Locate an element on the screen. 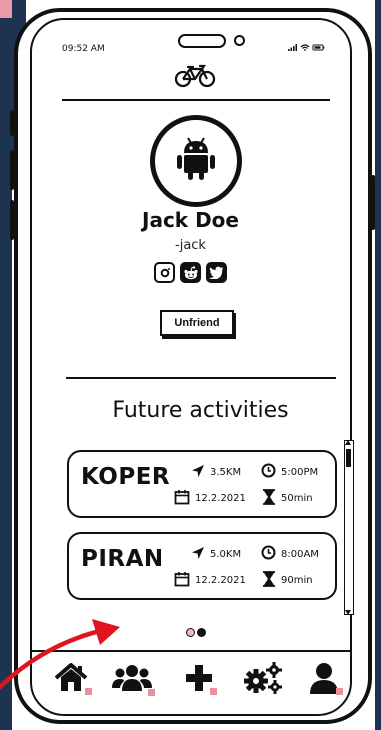  activity-city: KOPER is located at coordinates (126, 477).